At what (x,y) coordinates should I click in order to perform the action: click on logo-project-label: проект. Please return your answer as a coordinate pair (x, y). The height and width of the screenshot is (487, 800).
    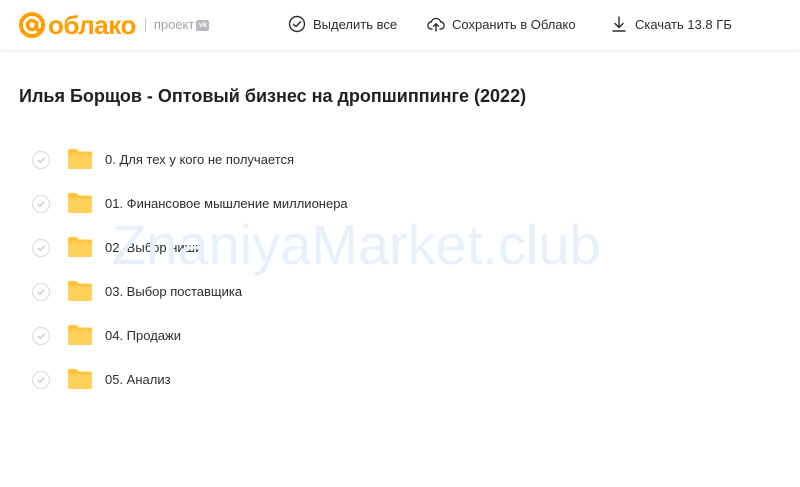
    Looking at the image, I should click on (174, 24).